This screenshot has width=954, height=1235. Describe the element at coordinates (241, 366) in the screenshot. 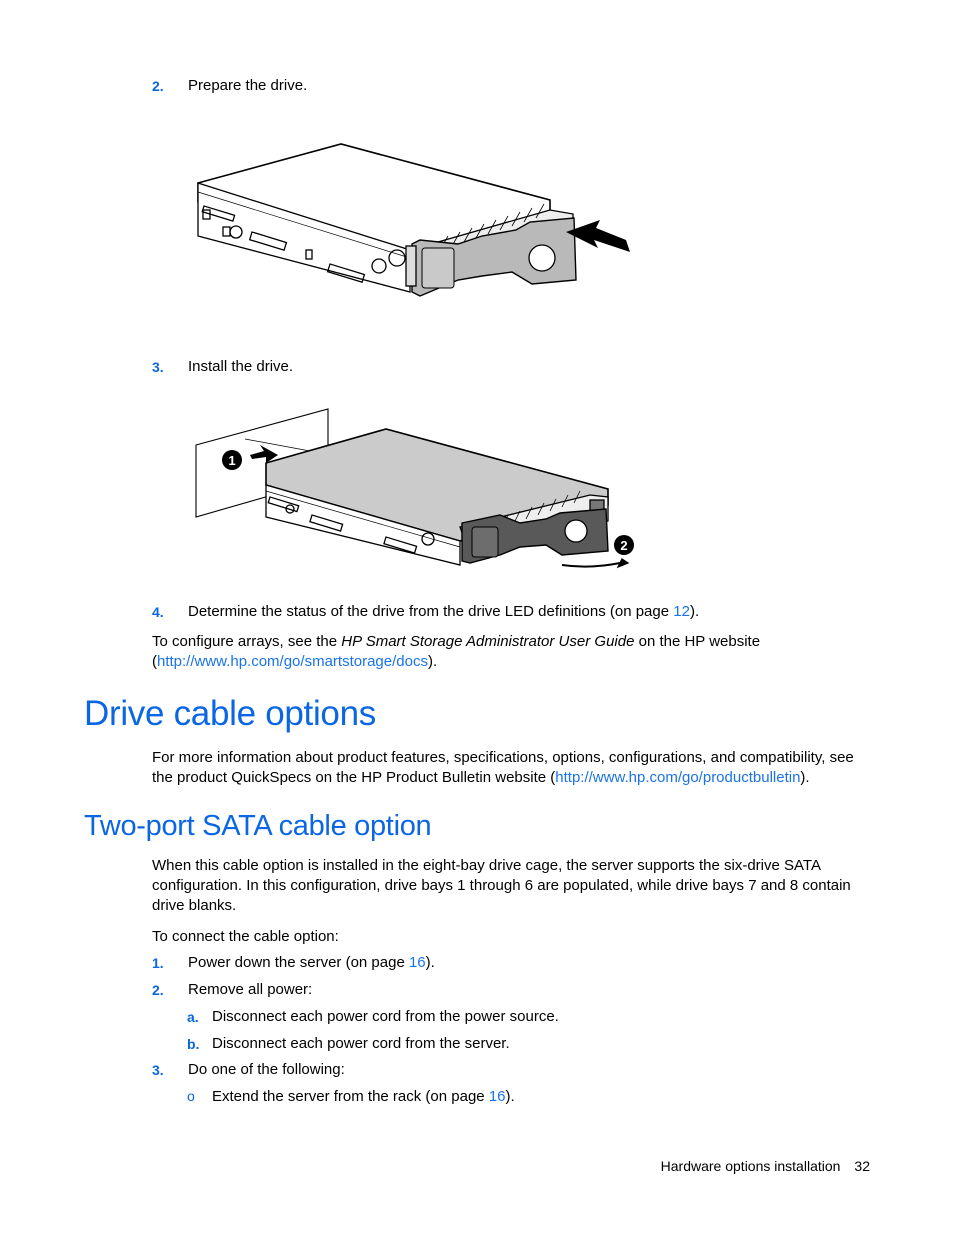

I see `step-text: Install the drive.` at that location.